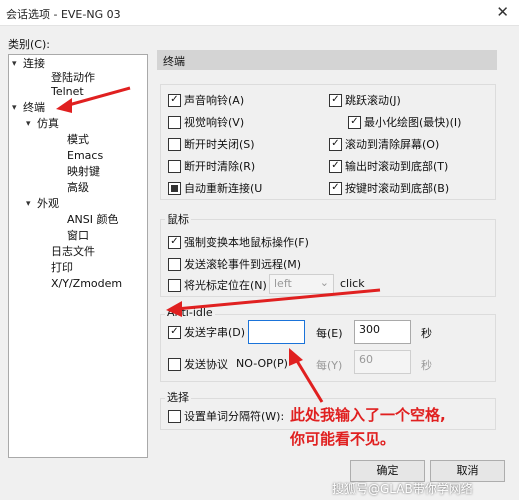 The width and height of the screenshot is (519, 500). I want to click on tree-item-mapped-keys: 映射键, so click(83, 172).